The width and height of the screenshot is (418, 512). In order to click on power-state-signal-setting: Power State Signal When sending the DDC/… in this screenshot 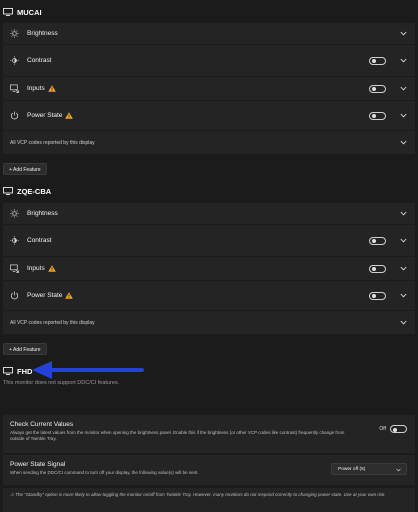, I will do `click(209, 470)`.